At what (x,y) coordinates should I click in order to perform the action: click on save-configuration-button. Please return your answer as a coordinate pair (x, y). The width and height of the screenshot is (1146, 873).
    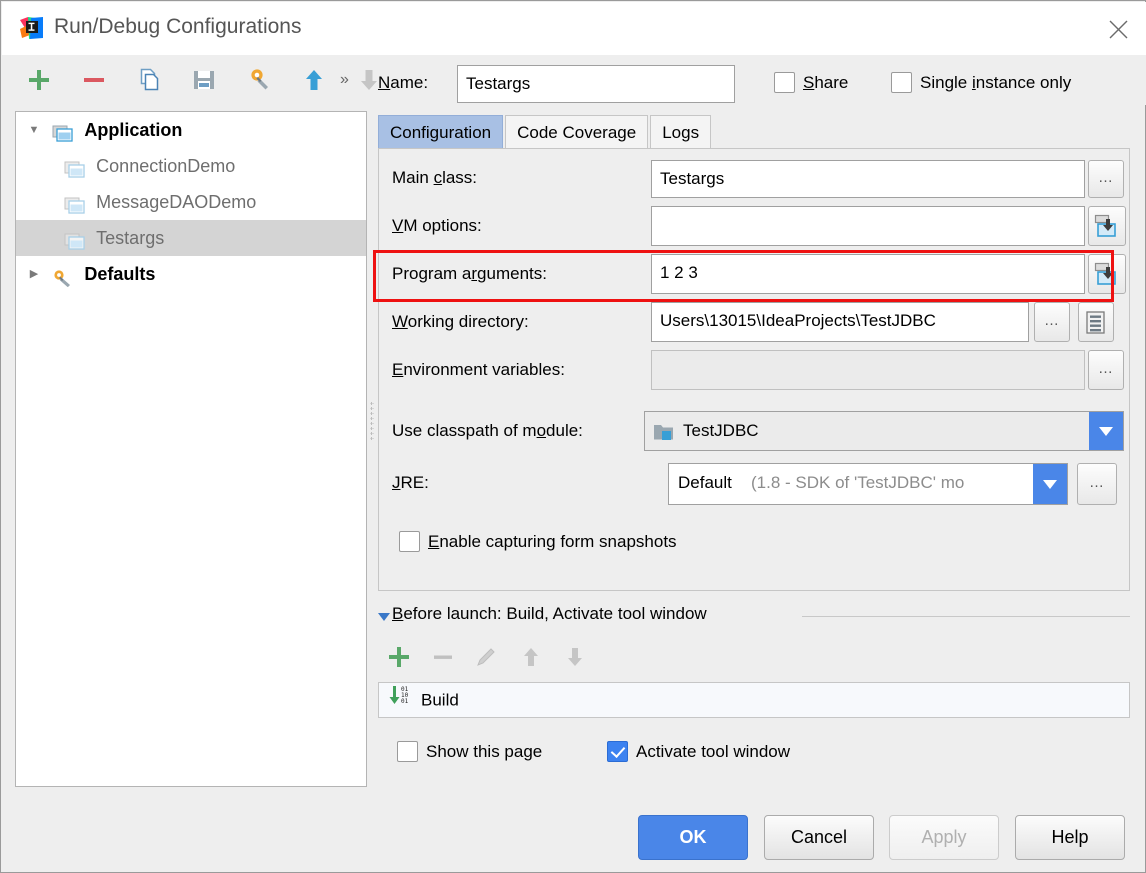
    Looking at the image, I should click on (204, 80).